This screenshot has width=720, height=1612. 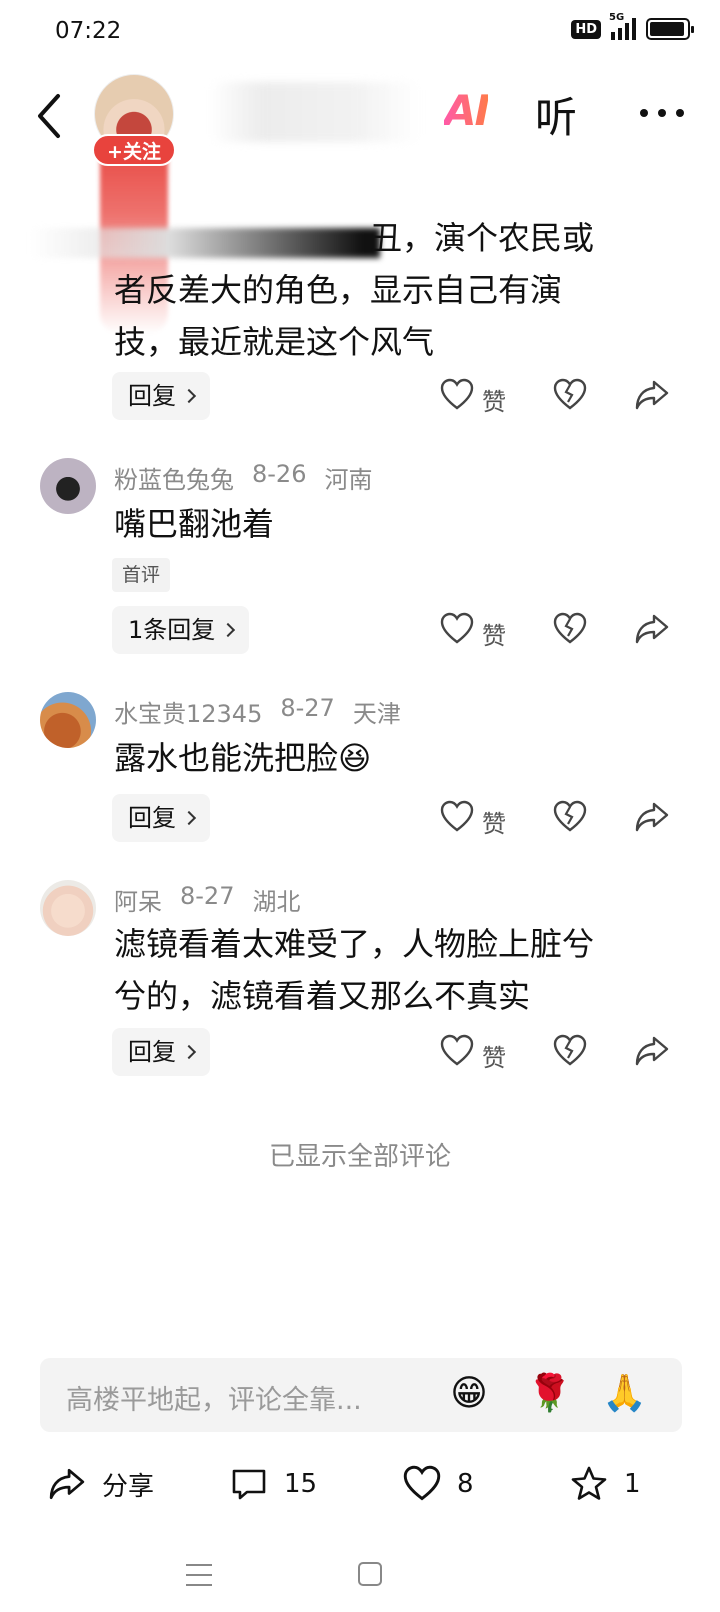 I want to click on author-avatar-group: +关注, so click(x=134, y=204).